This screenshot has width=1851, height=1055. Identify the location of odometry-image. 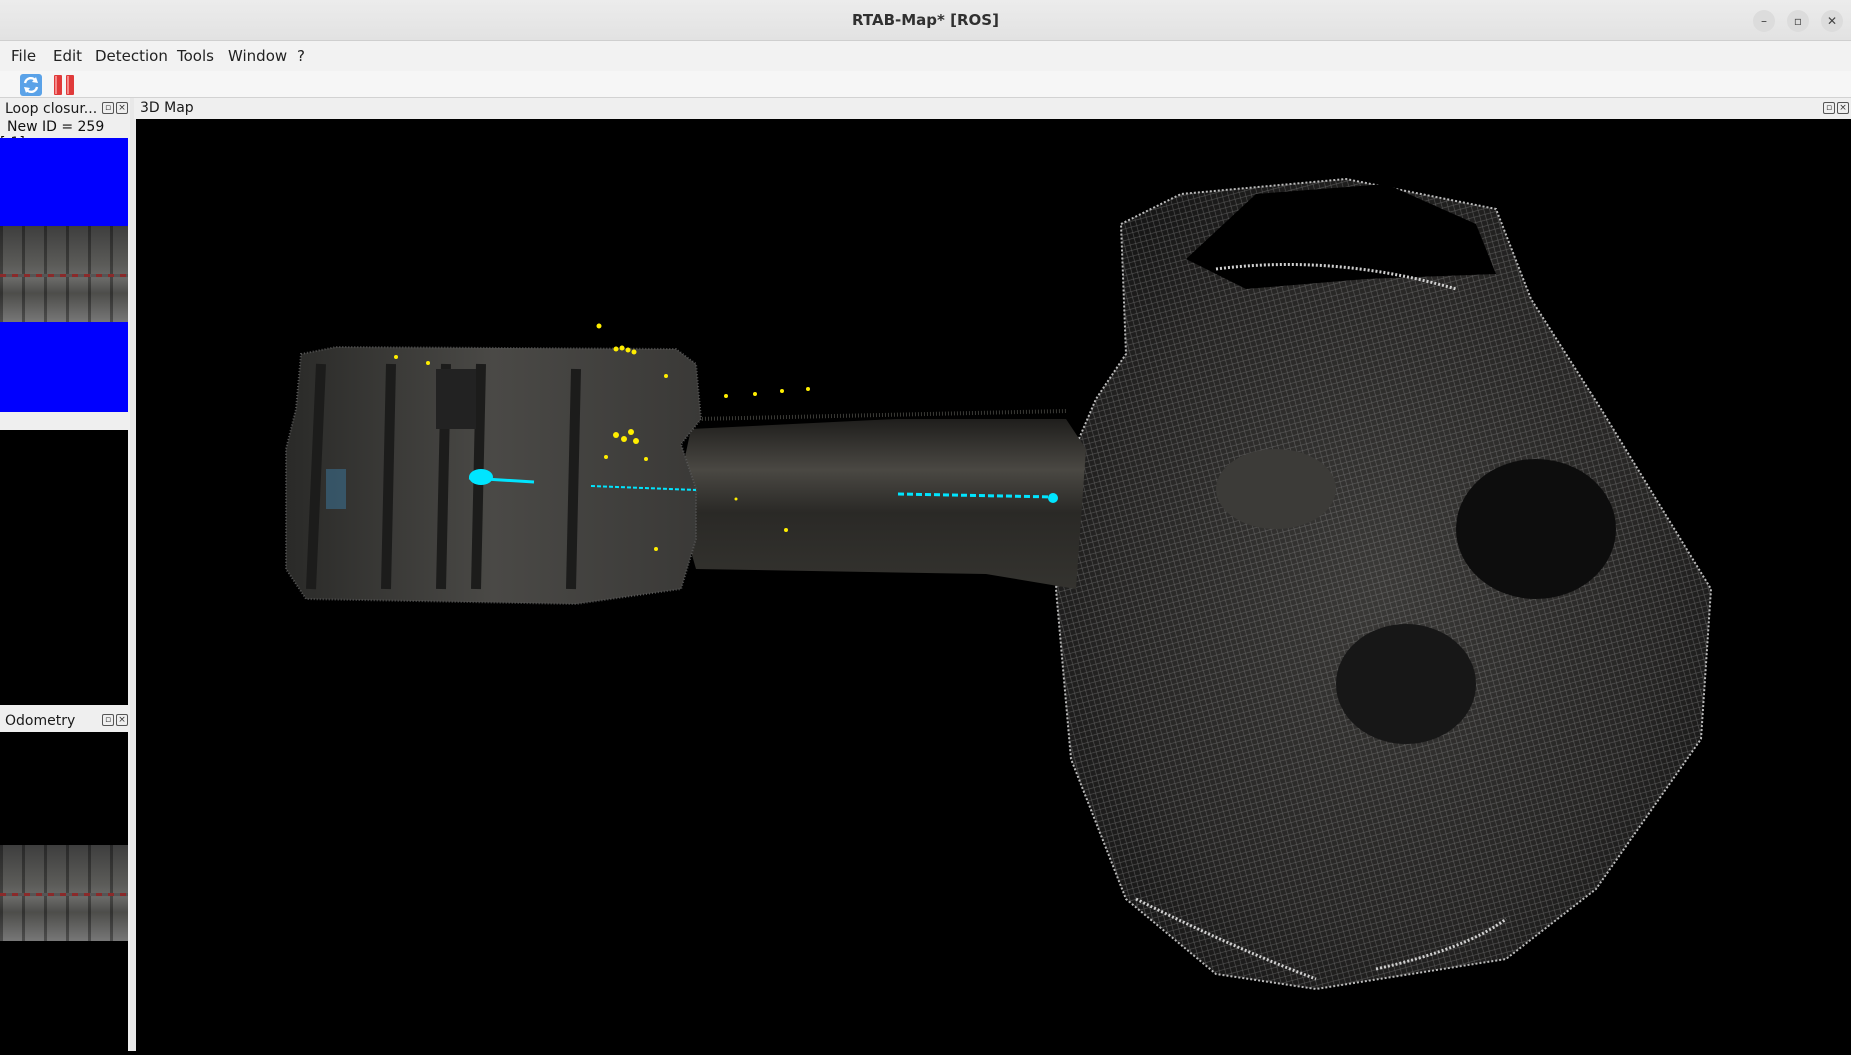
(64, 893).